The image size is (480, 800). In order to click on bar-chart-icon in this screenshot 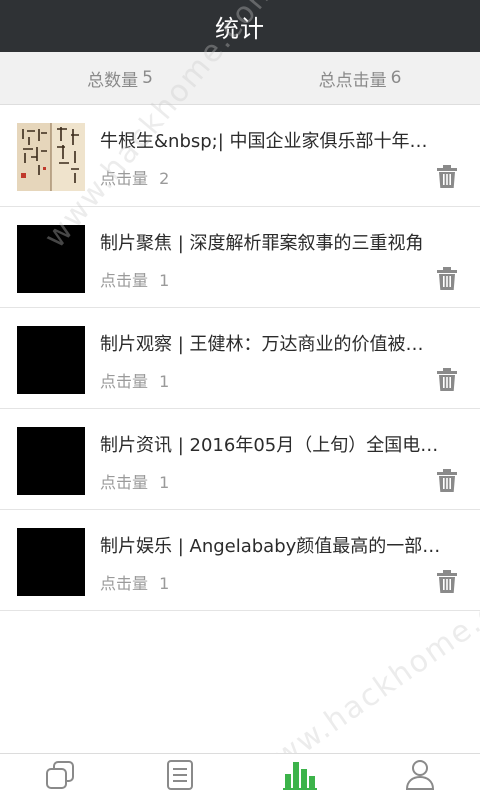, I will do `click(300, 777)`.